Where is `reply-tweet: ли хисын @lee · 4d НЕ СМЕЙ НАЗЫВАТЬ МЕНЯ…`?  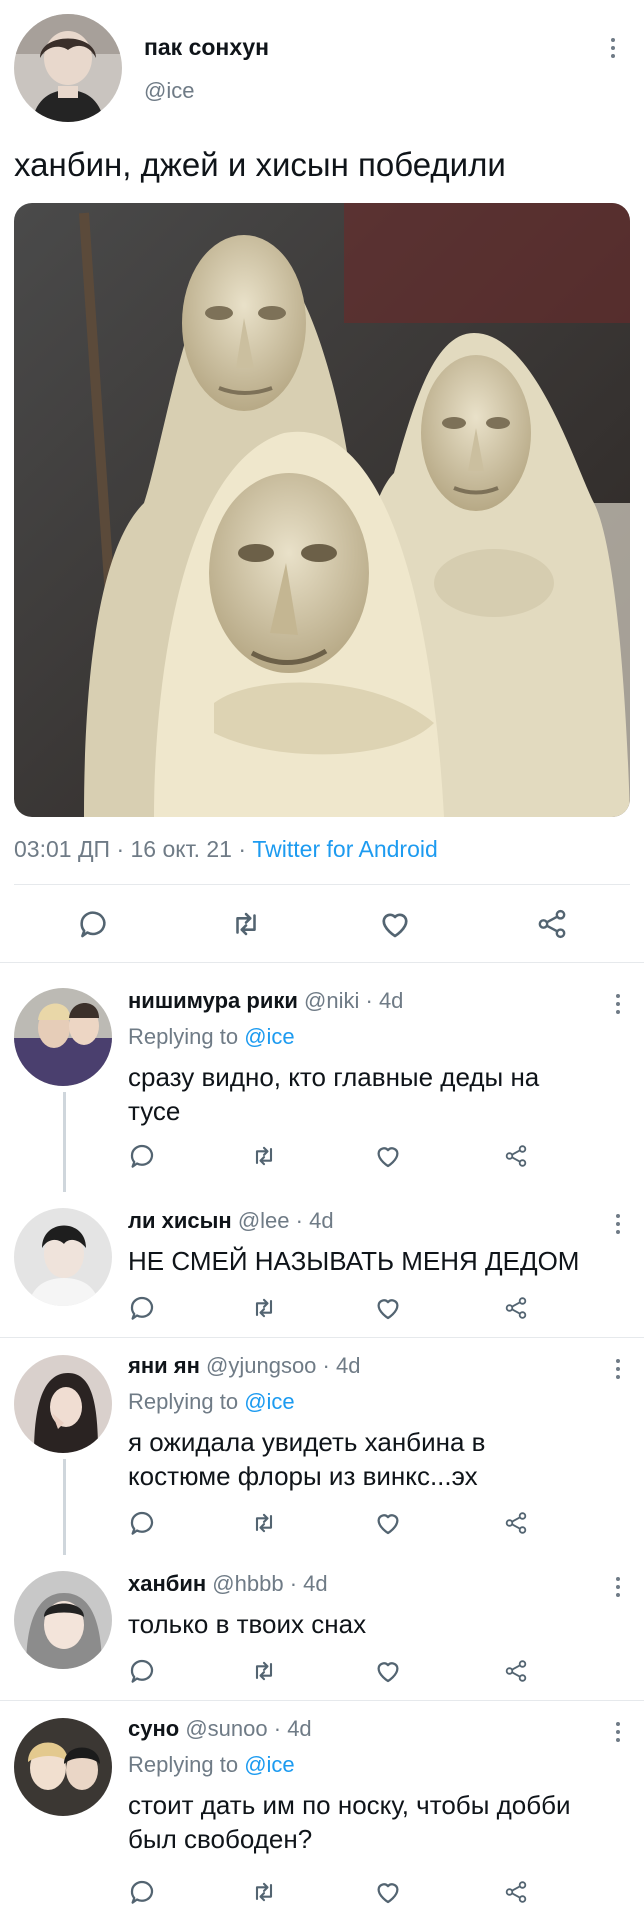 reply-tweet: ли хисын @lee · 4d НЕ СМЕЙ НАЗЫВАТЬ МЕНЯ… is located at coordinates (322, 1264).